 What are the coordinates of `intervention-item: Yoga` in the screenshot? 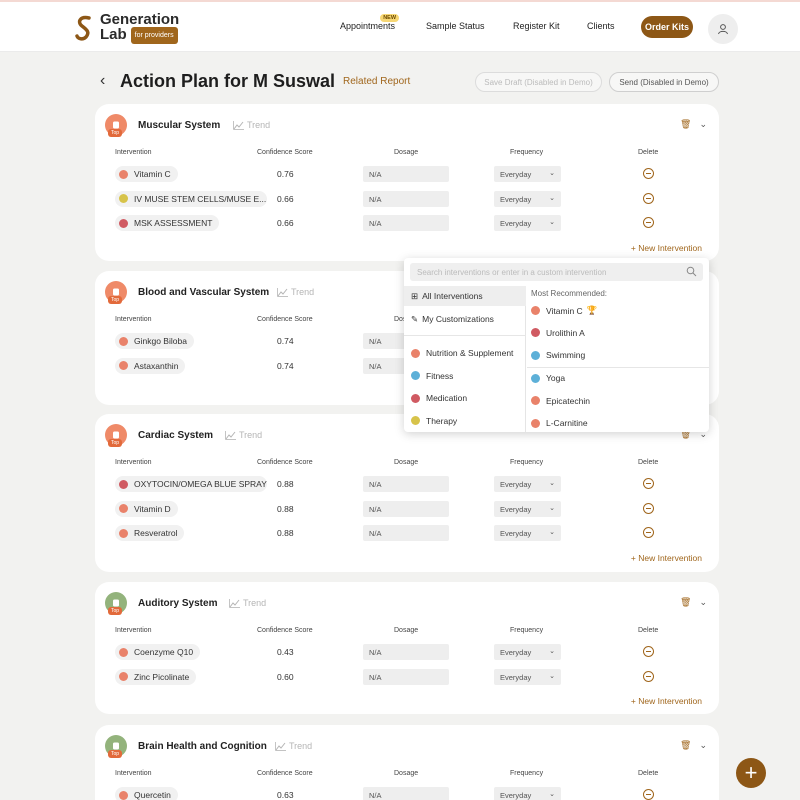 It's located at (548, 378).